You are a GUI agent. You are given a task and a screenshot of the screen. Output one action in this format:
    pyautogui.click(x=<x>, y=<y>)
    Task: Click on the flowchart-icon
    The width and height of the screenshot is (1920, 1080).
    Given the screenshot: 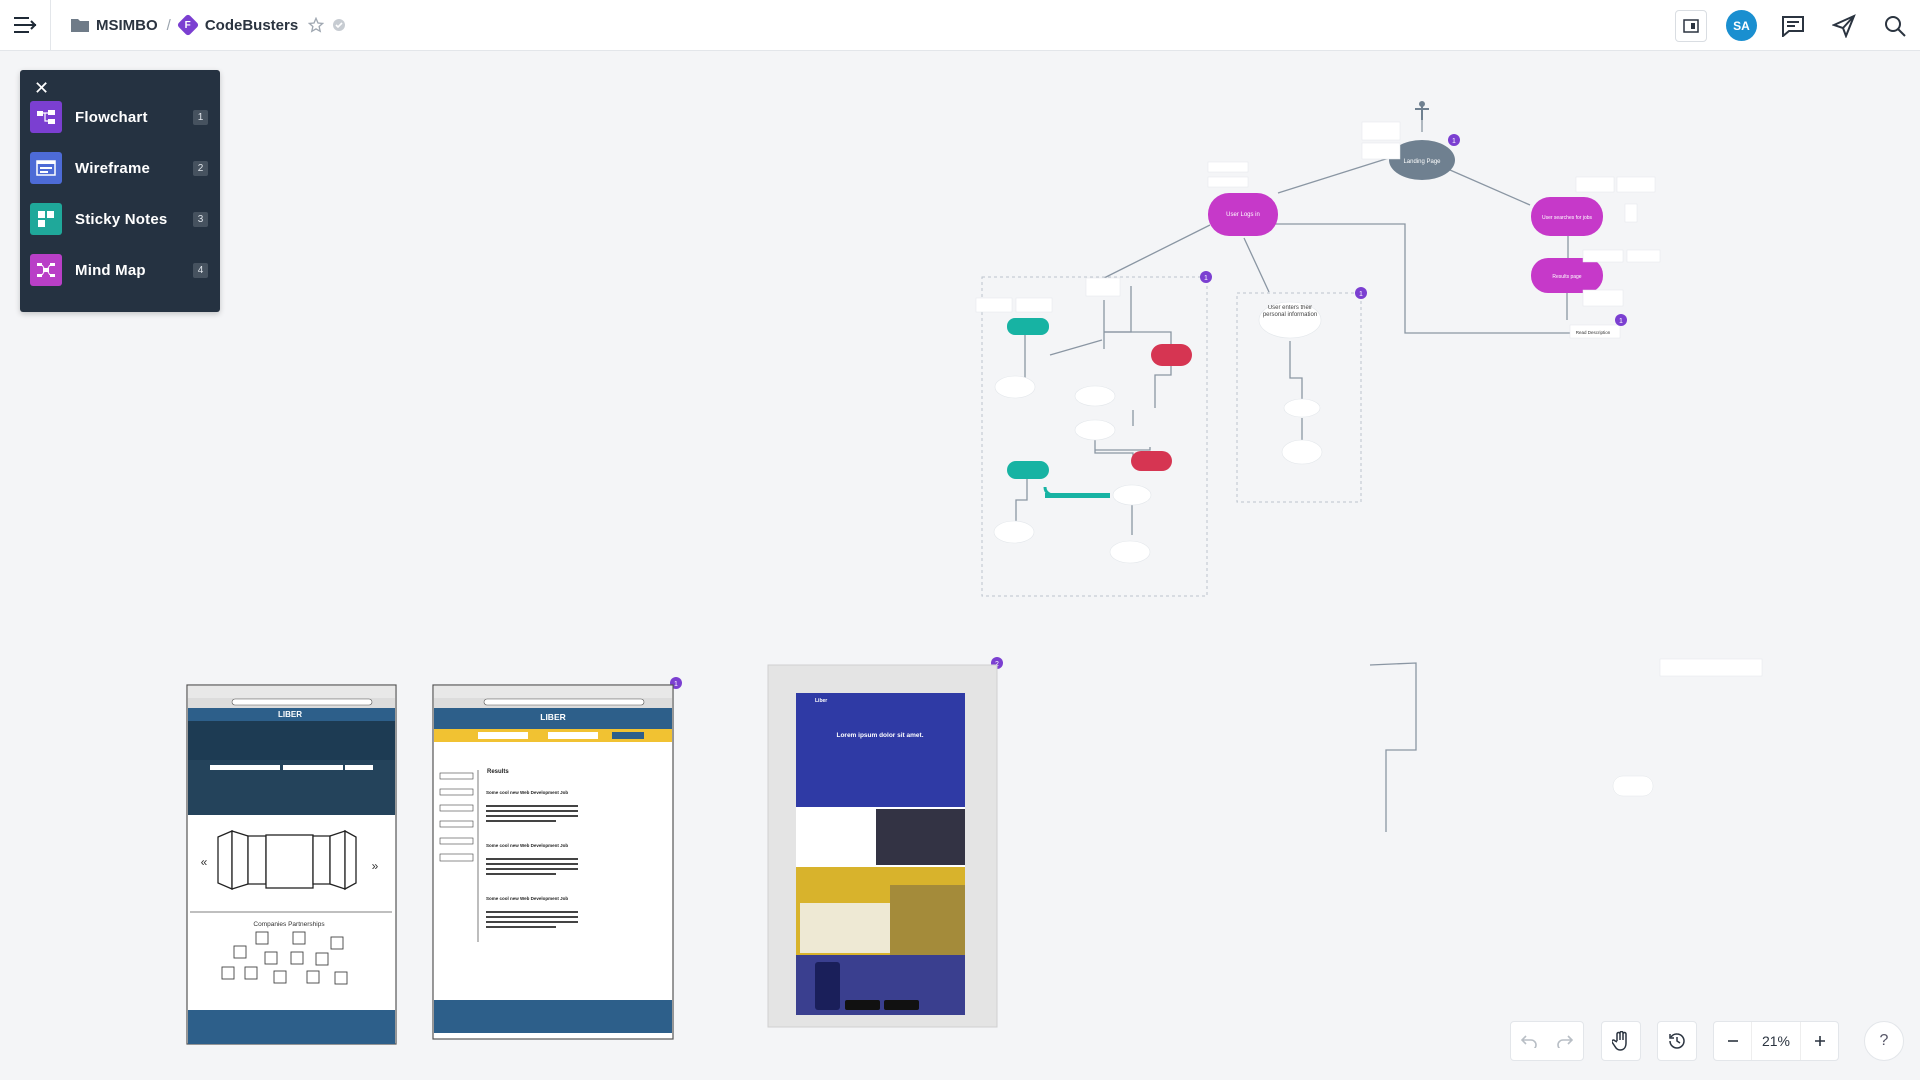 What is the action you would take?
    pyautogui.click(x=46, y=117)
    